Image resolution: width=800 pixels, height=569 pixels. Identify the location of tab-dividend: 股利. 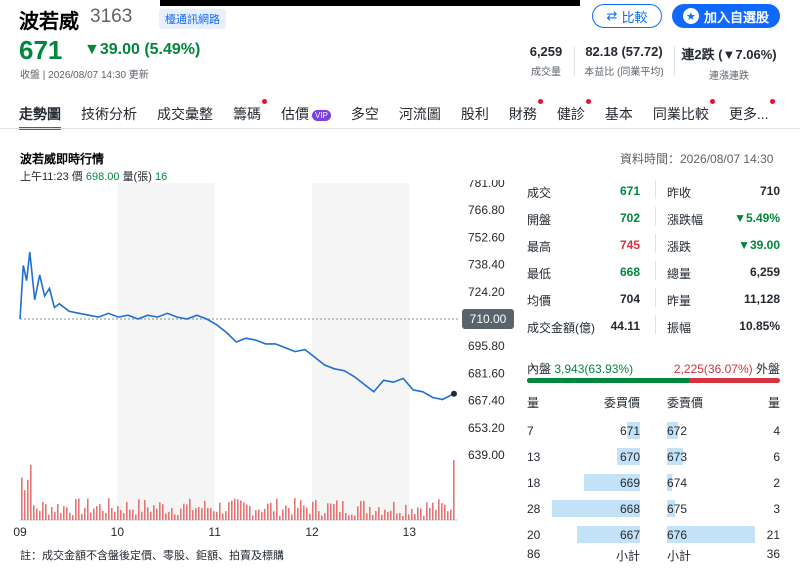
(475, 115).